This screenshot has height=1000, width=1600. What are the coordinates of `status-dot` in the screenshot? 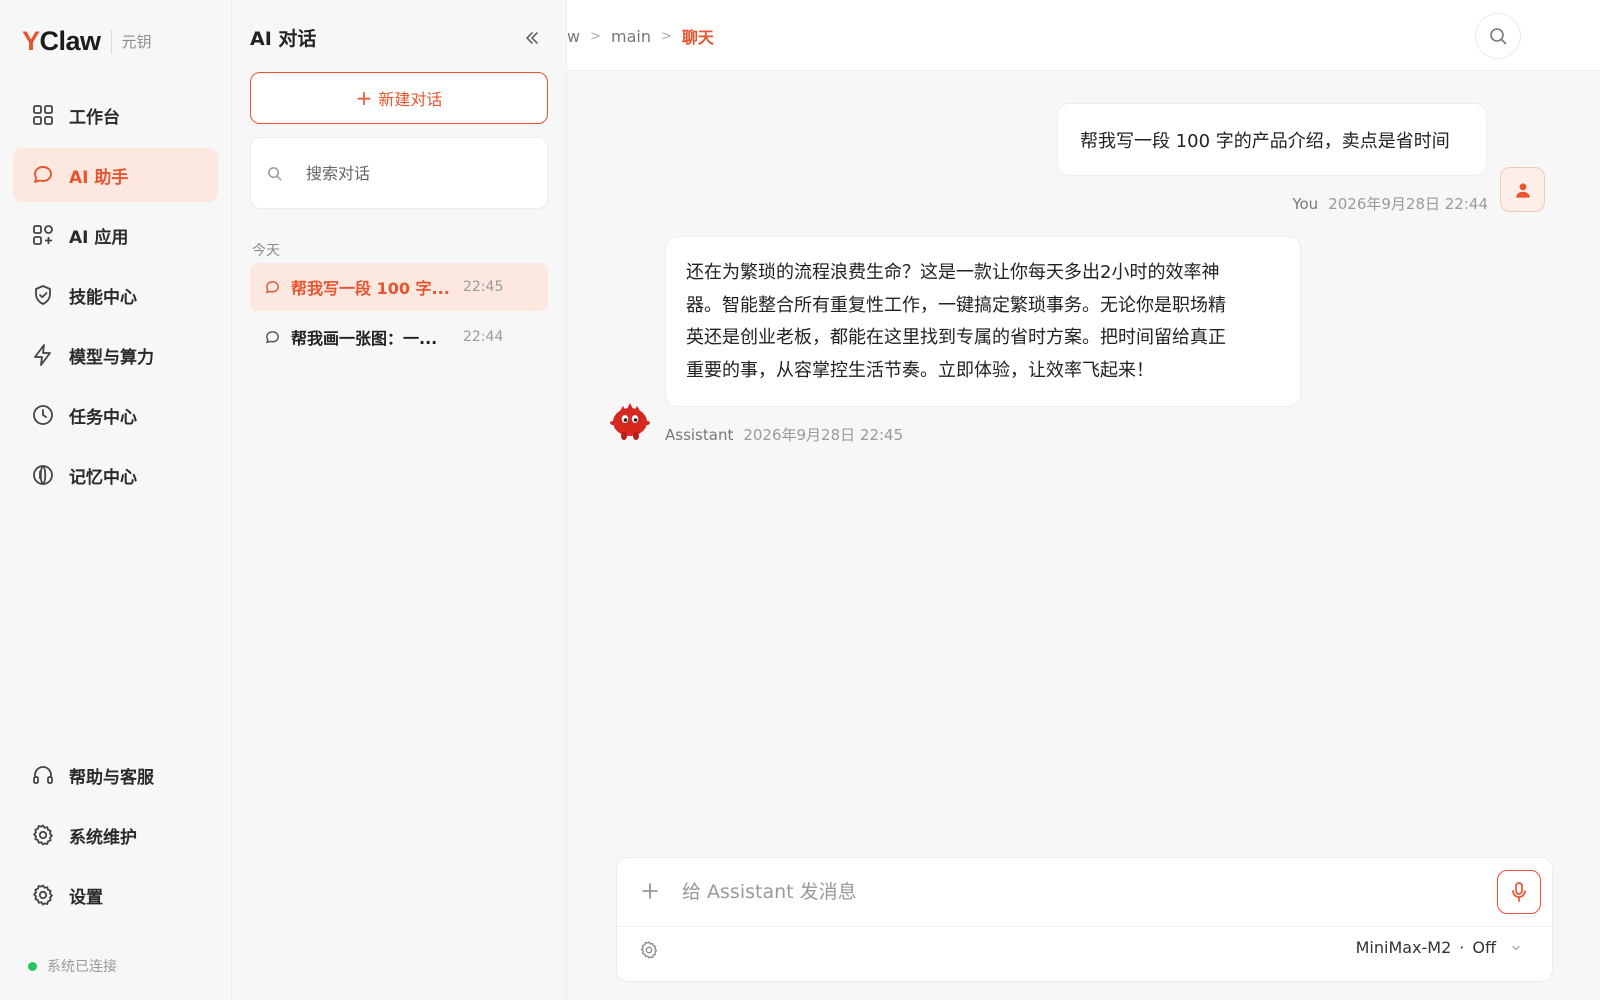 It's located at (32, 966).